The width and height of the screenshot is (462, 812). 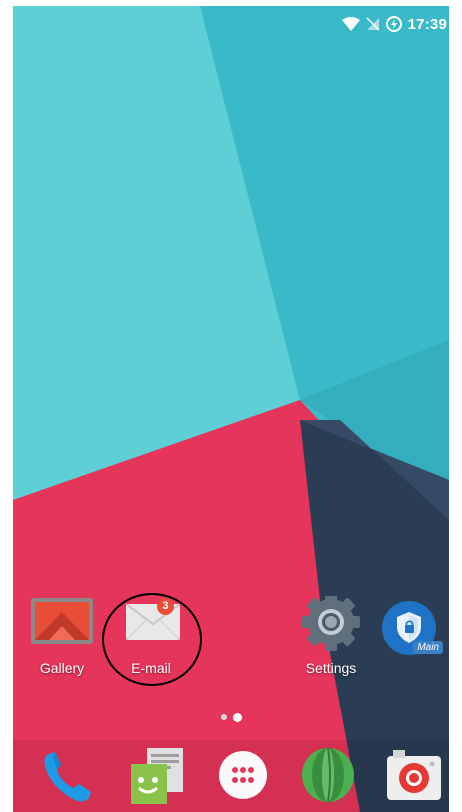 I want to click on settings-gear-icon, so click(x=331, y=622).